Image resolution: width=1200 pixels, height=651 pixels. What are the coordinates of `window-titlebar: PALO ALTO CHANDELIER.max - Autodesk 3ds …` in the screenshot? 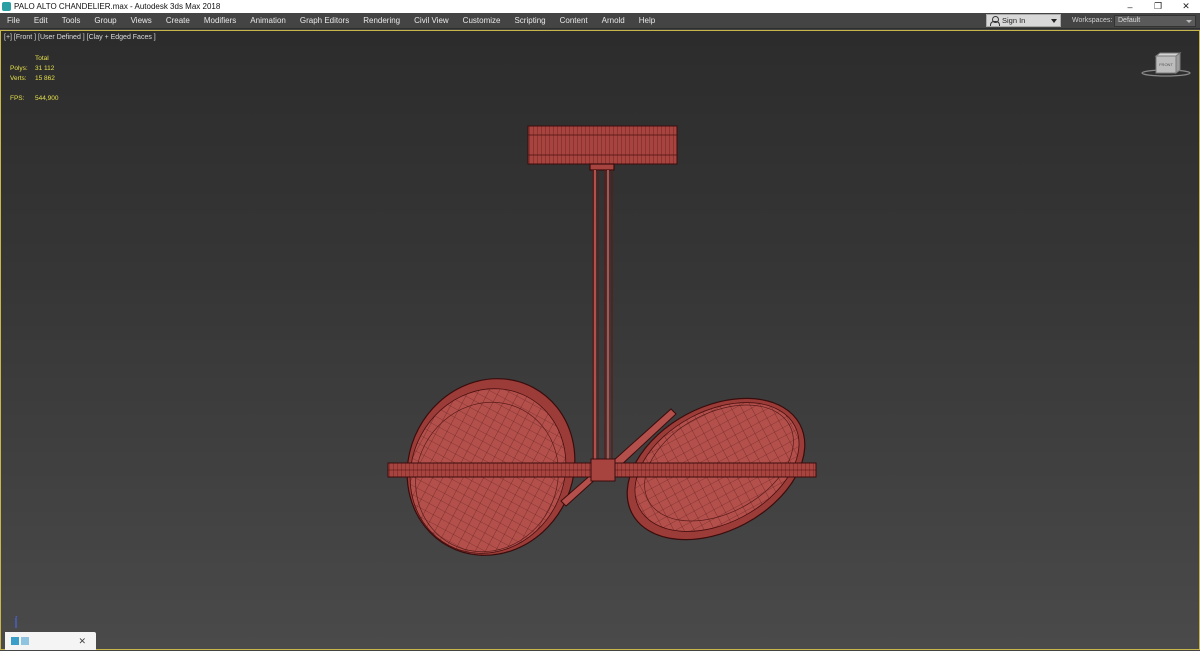 It's located at (600, 6).